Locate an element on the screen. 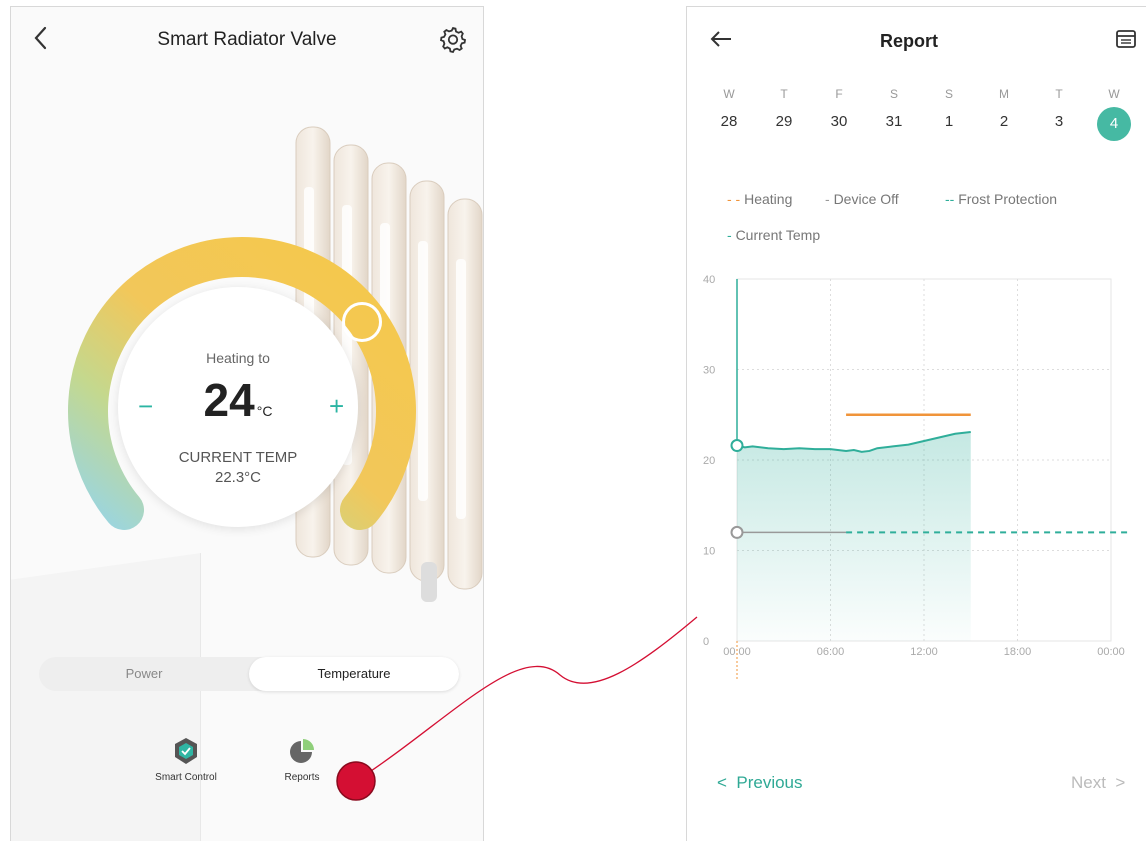 The width and height of the screenshot is (1146, 841). x-tick-label: 06:00 is located at coordinates (831, 652).